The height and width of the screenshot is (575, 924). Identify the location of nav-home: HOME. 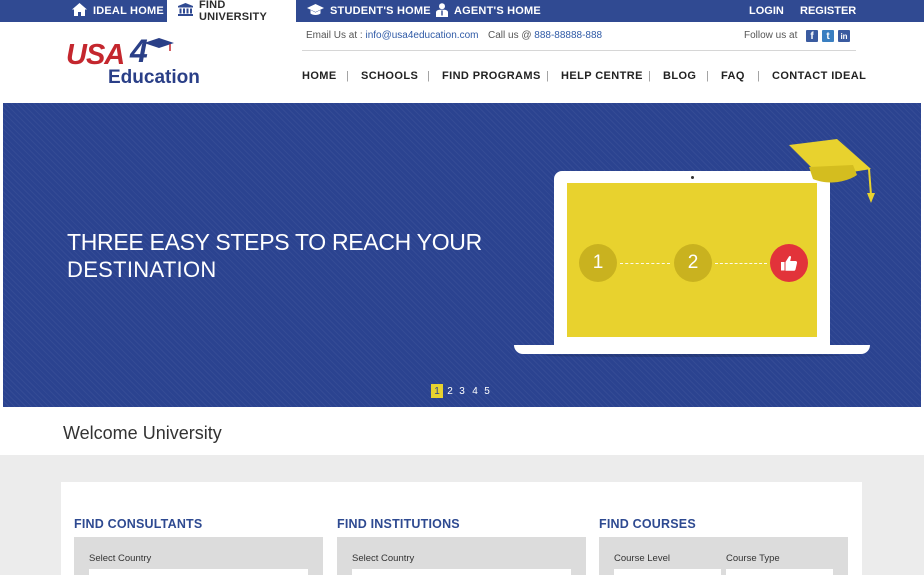
(319, 76).